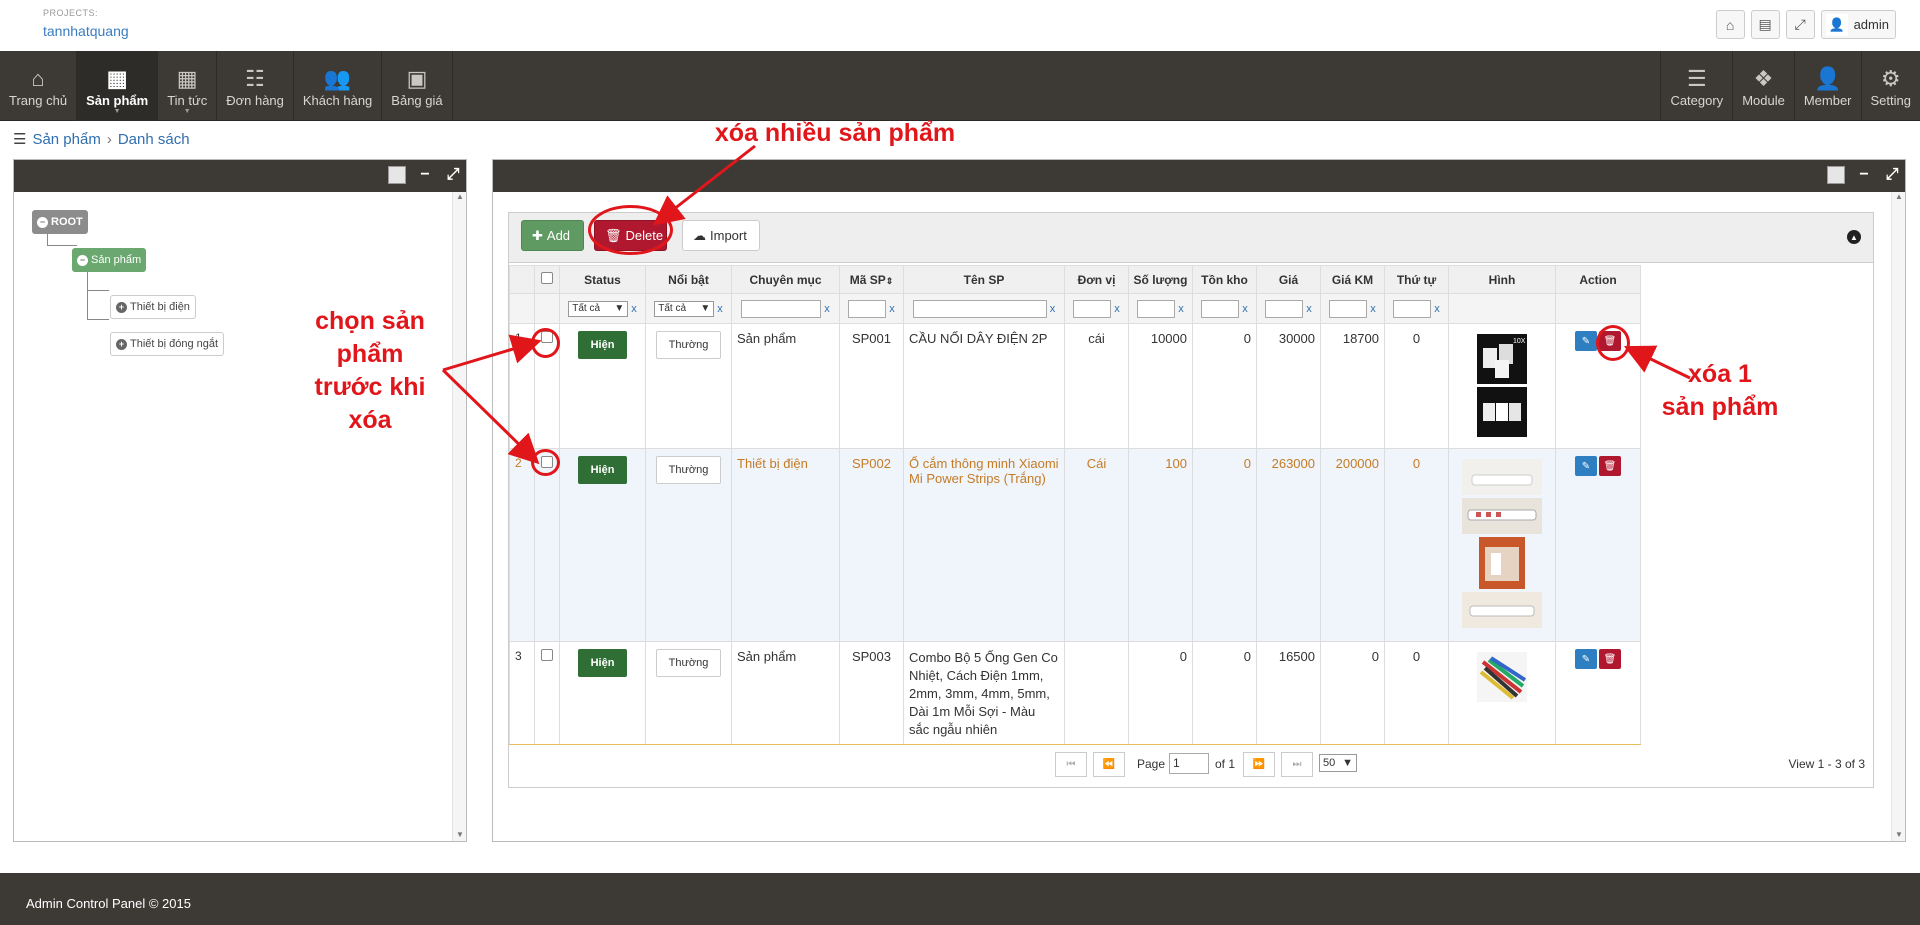 The image size is (1920, 925). What do you see at coordinates (1763, 86) in the screenshot?
I see `nav-module: ❖ Module` at bounding box center [1763, 86].